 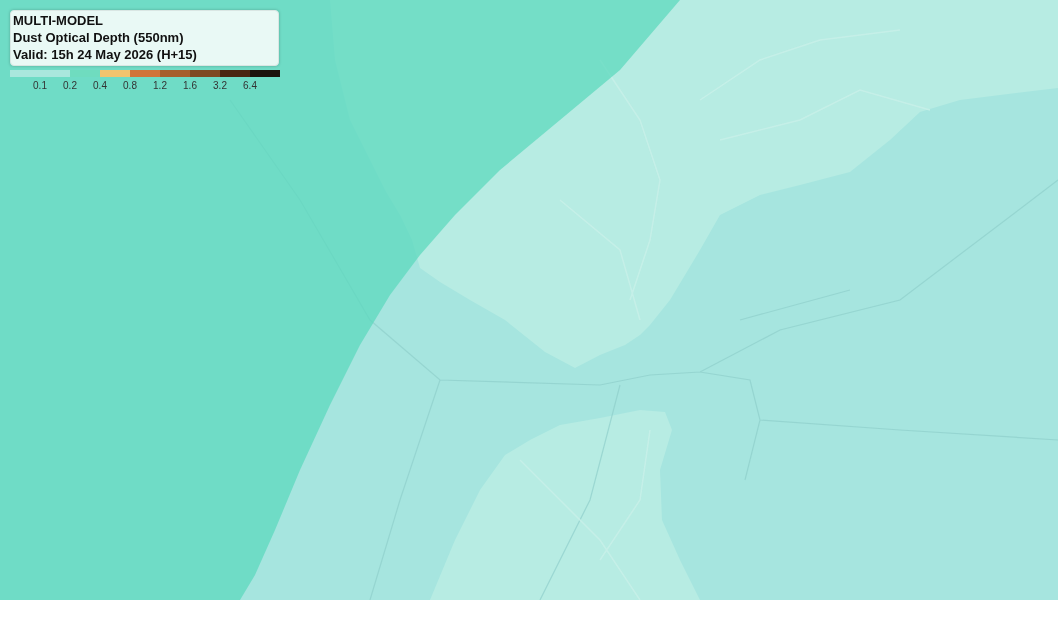 What do you see at coordinates (190, 86) in the screenshot?
I see `tick-label: 1.6` at bounding box center [190, 86].